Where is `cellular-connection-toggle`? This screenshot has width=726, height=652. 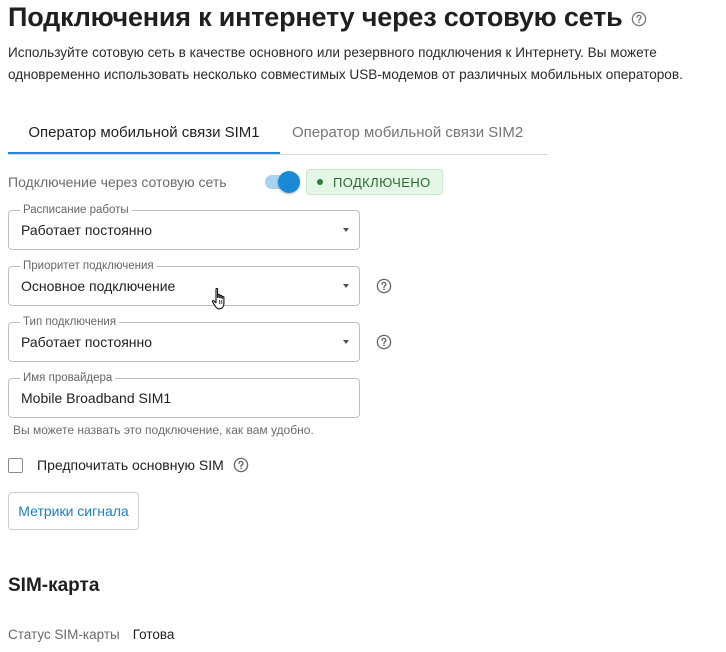
cellular-connection-toggle is located at coordinates (282, 182).